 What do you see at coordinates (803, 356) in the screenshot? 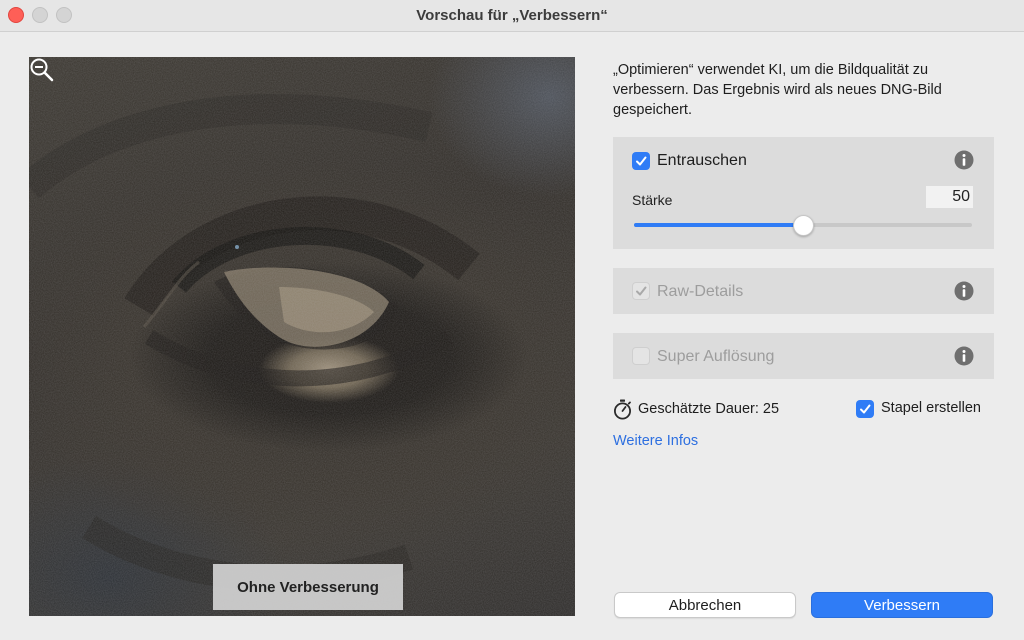
I see `super-resolution-section: Super Auflösung` at bounding box center [803, 356].